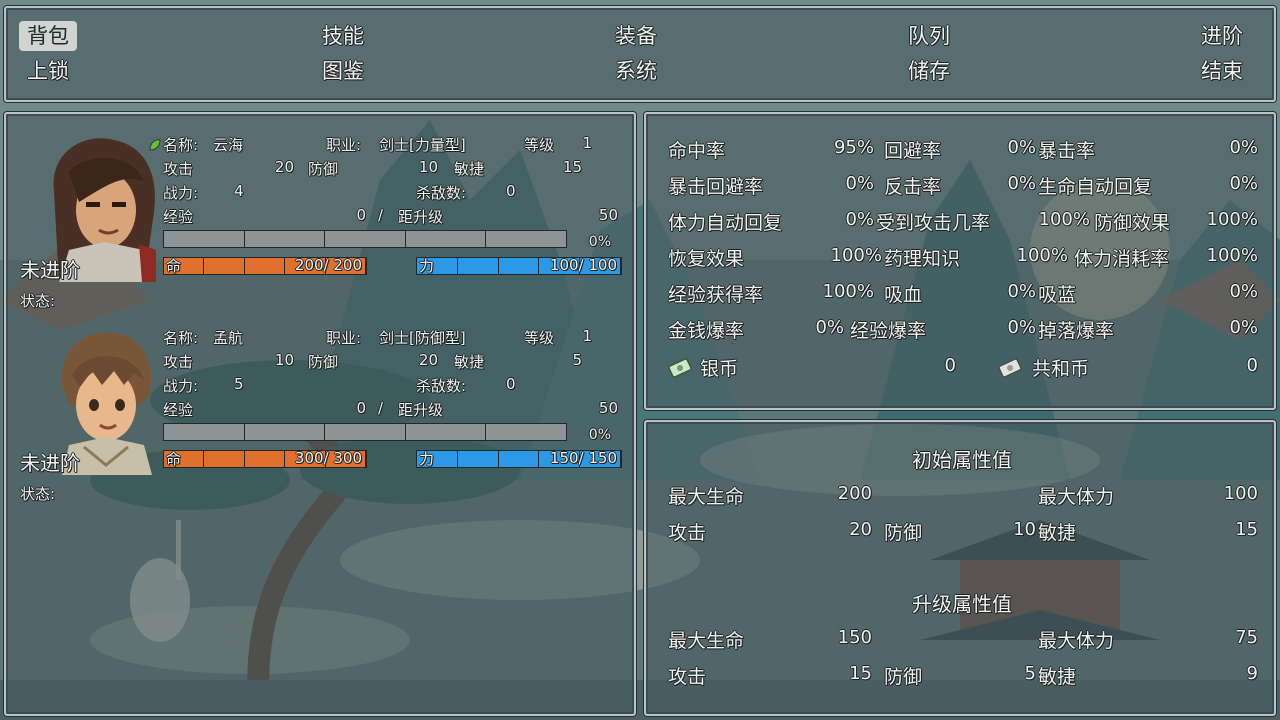  What do you see at coordinates (421, 217) in the screenshot?
I see `member-next-label: 距升级` at bounding box center [421, 217].